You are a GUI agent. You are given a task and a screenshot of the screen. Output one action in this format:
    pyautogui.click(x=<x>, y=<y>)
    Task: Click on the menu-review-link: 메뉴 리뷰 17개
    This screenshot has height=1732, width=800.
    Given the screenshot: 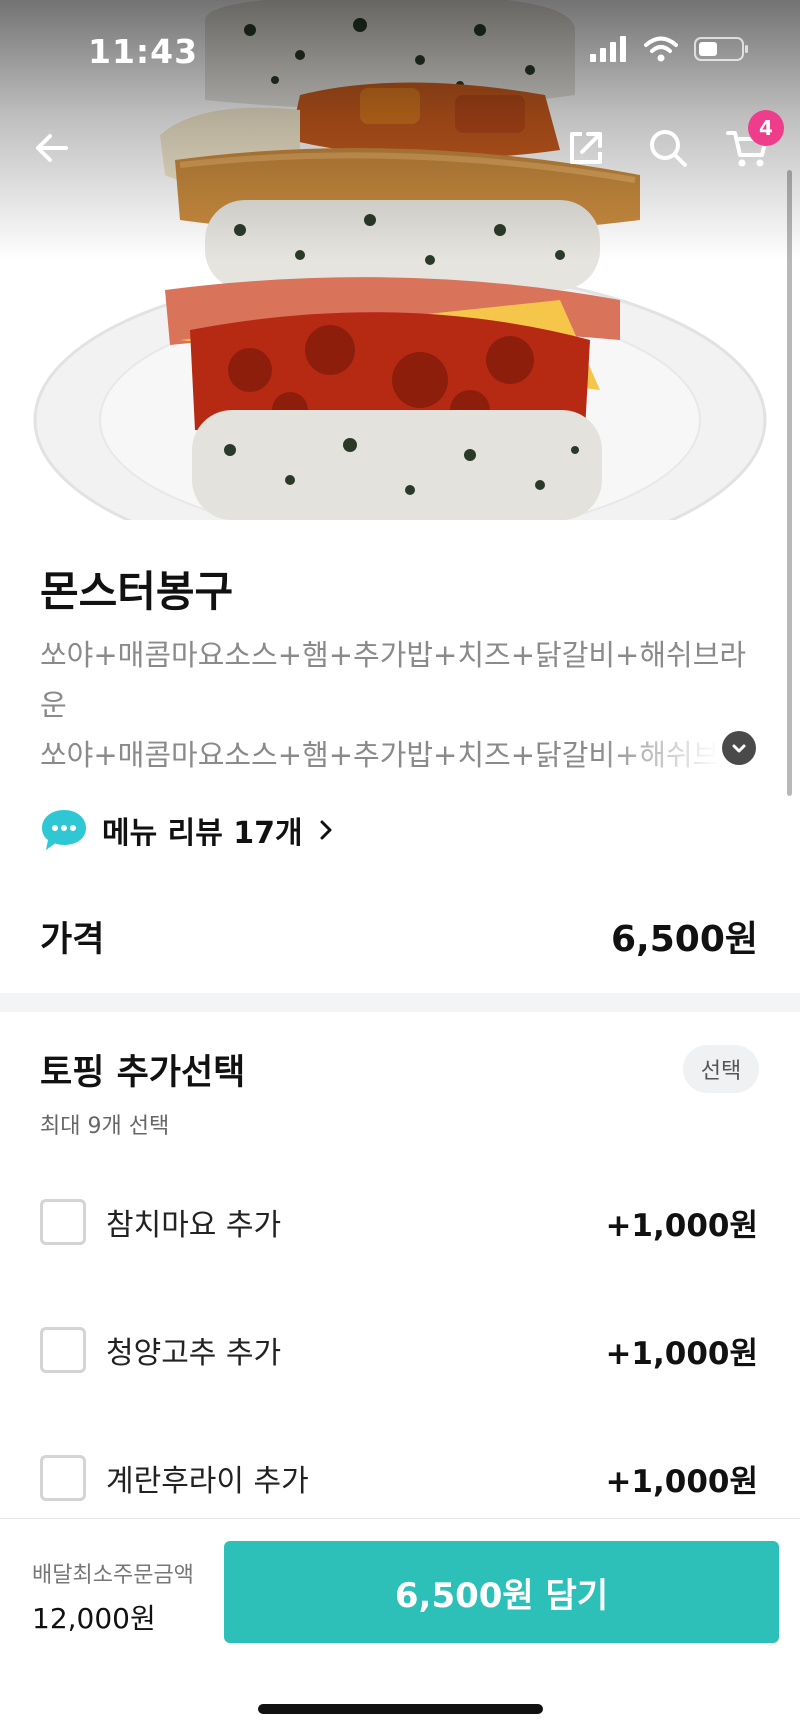 What is the action you would take?
    pyautogui.click(x=187, y=830)
    